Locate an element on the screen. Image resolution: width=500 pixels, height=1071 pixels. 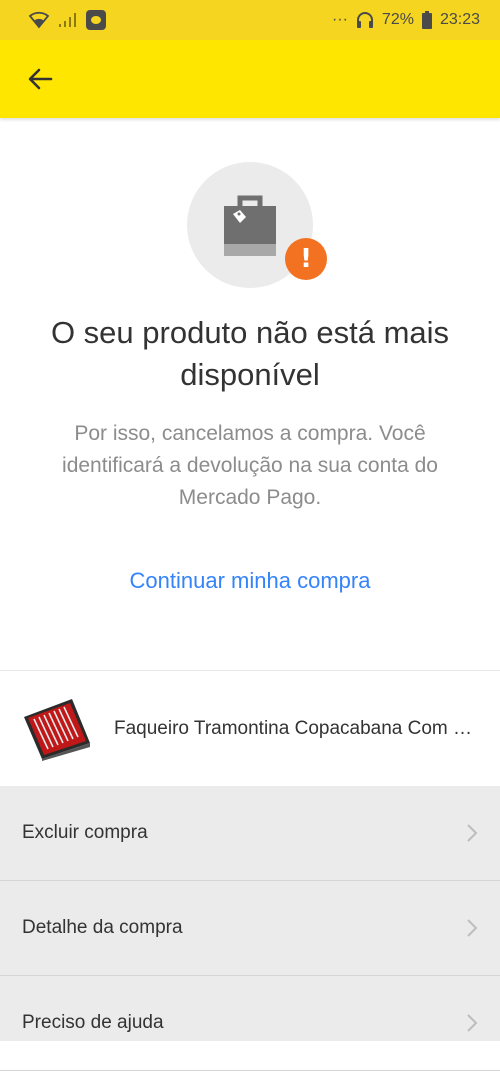
headphones-icon is located at coordinates (364, 20).